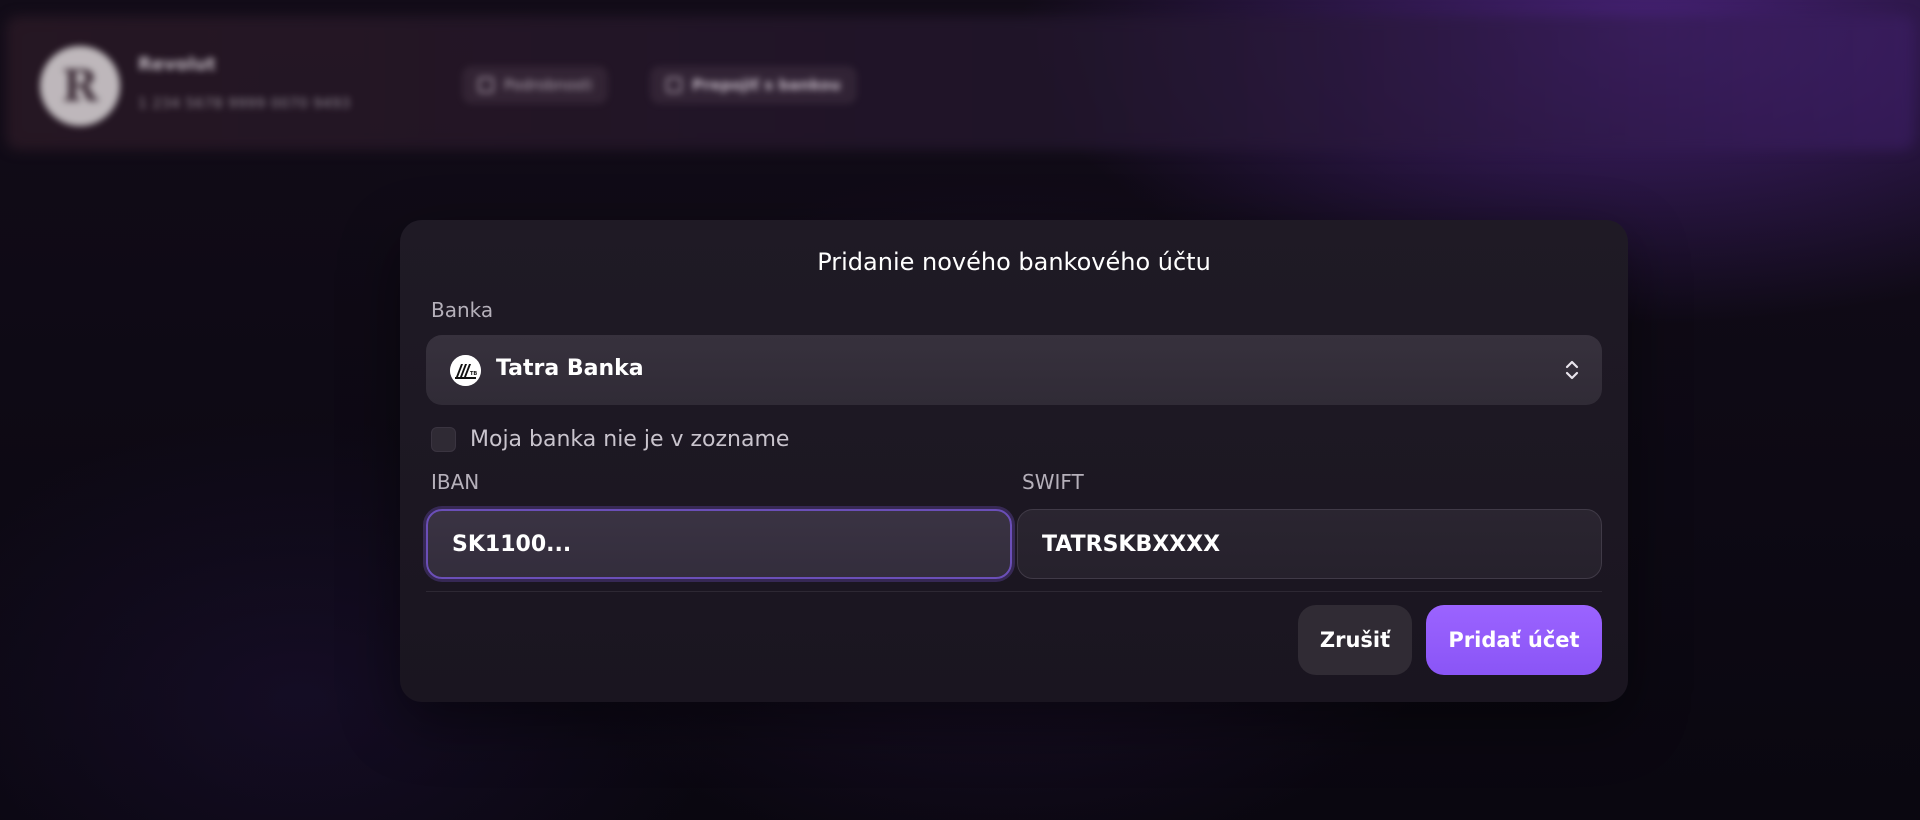 The image size is (1920, 820). I want to click on tatra-banka-logo-icon: TB, so click(465, 370).